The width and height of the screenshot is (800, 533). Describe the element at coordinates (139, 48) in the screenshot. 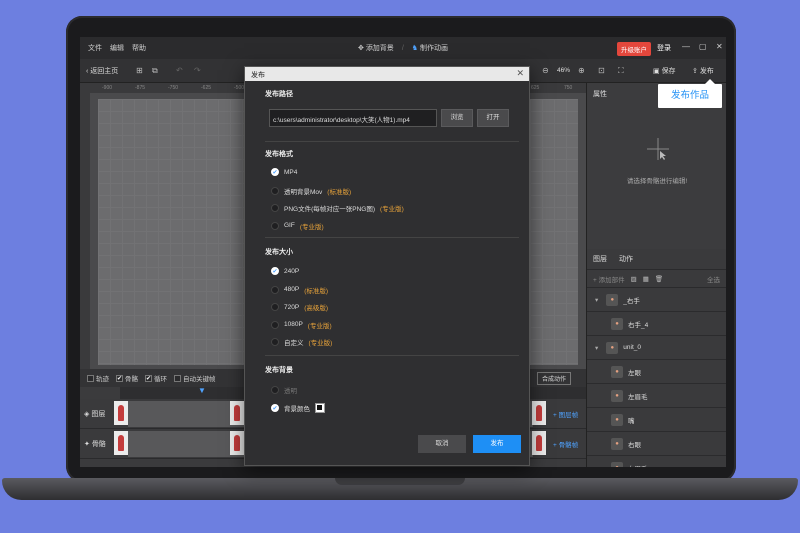

I see `menu-help: 帮助` at that location.